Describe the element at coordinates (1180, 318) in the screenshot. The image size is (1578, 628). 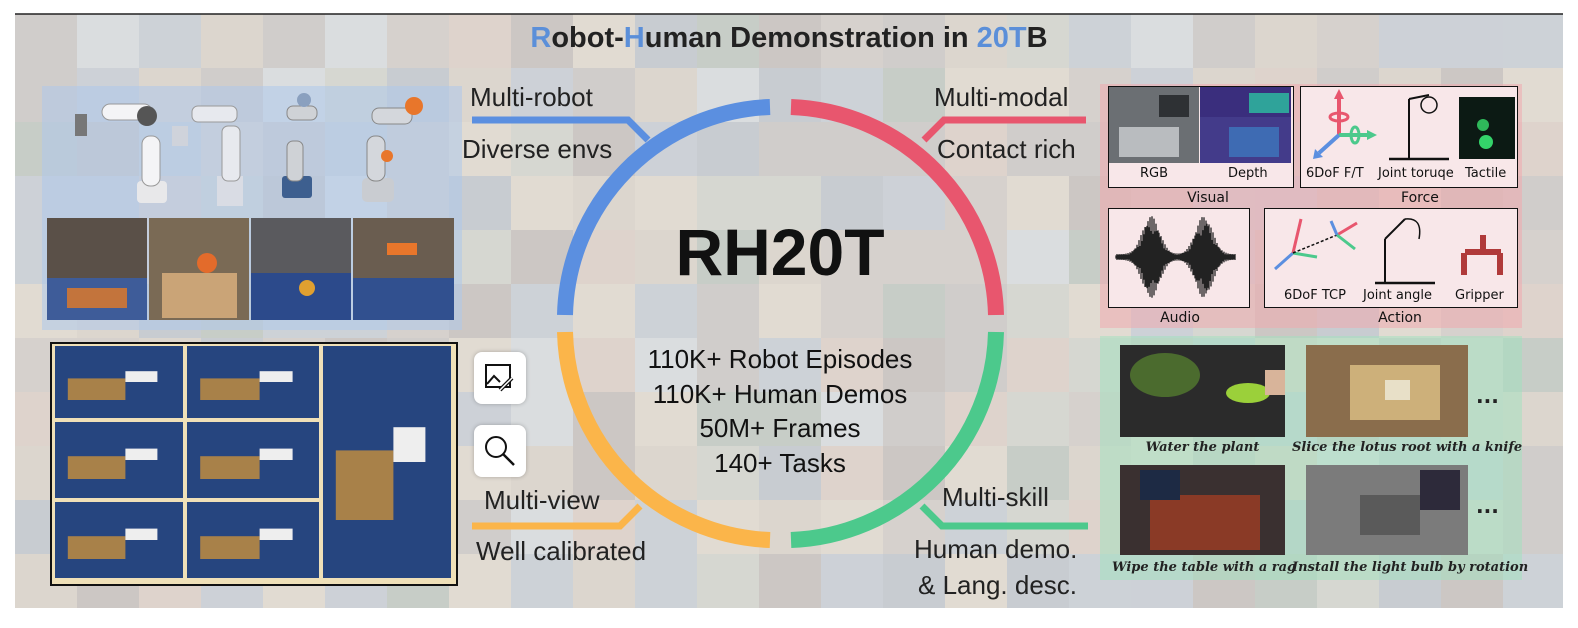
I see `label-audio: Audio` at that location.